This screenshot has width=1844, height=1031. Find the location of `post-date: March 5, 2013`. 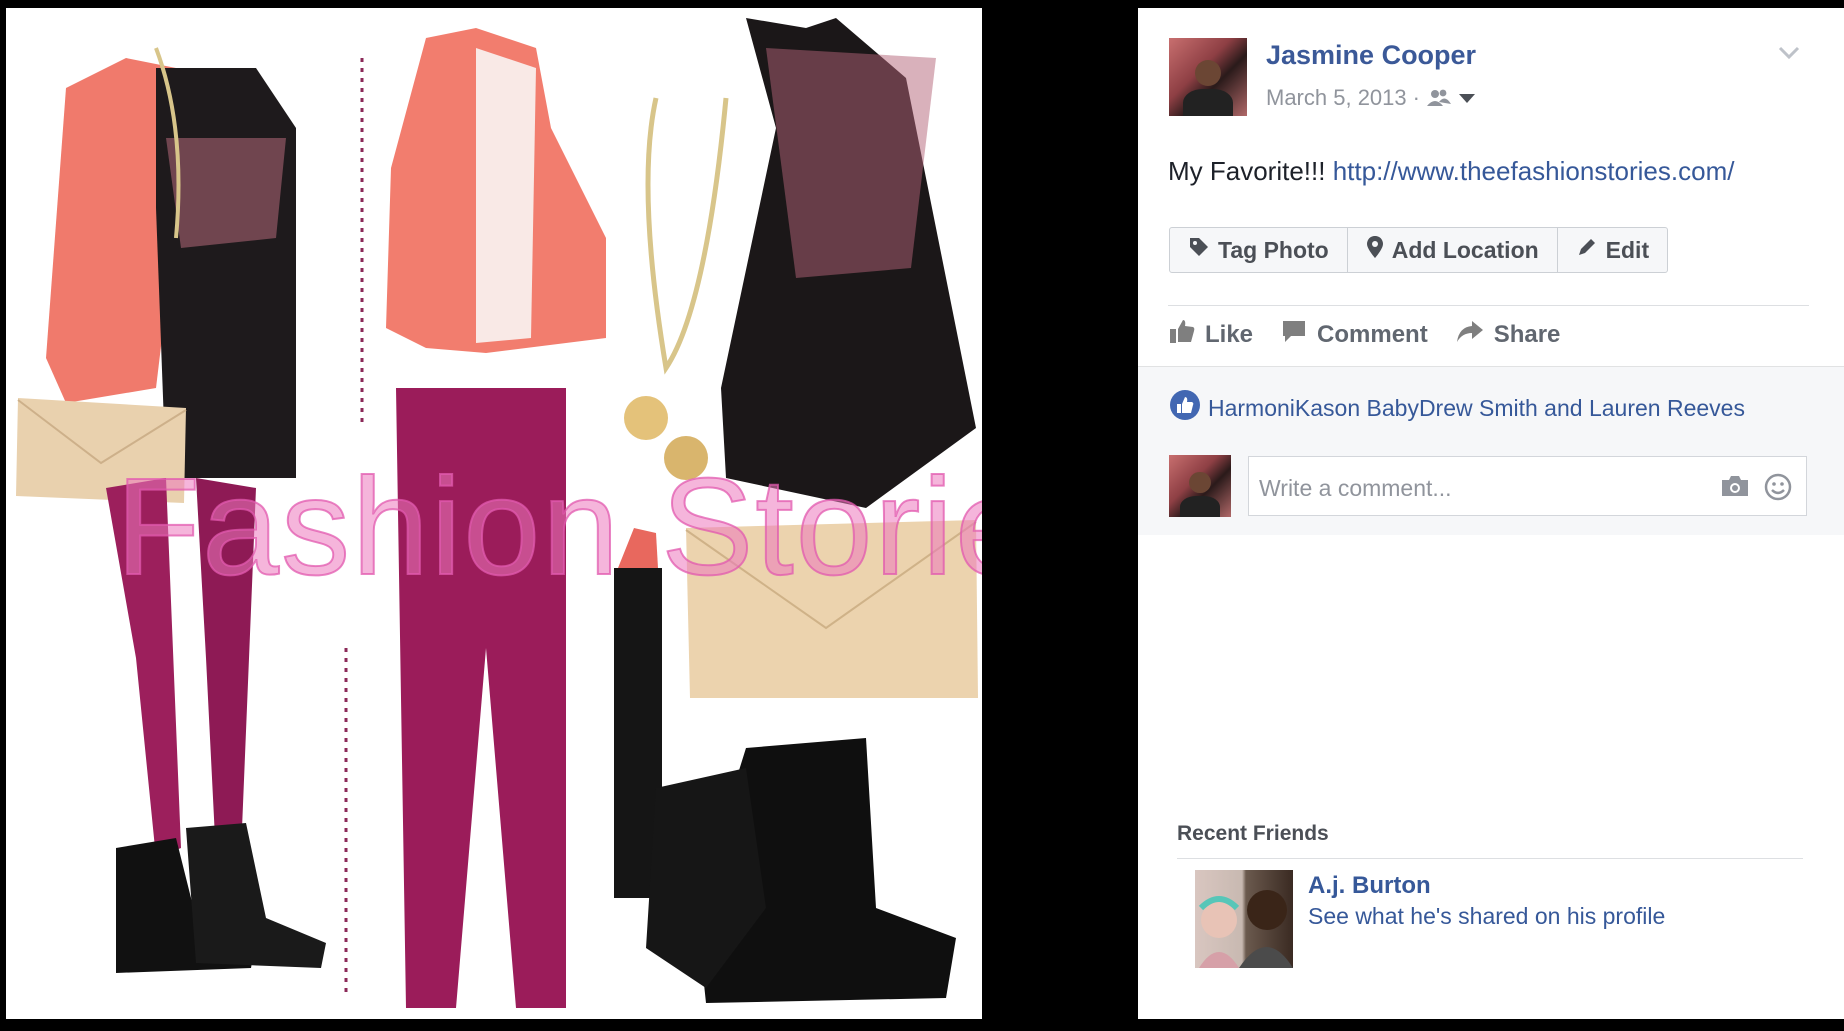

post-date: March 5, 2013 is located at coordinates (1336, 98).